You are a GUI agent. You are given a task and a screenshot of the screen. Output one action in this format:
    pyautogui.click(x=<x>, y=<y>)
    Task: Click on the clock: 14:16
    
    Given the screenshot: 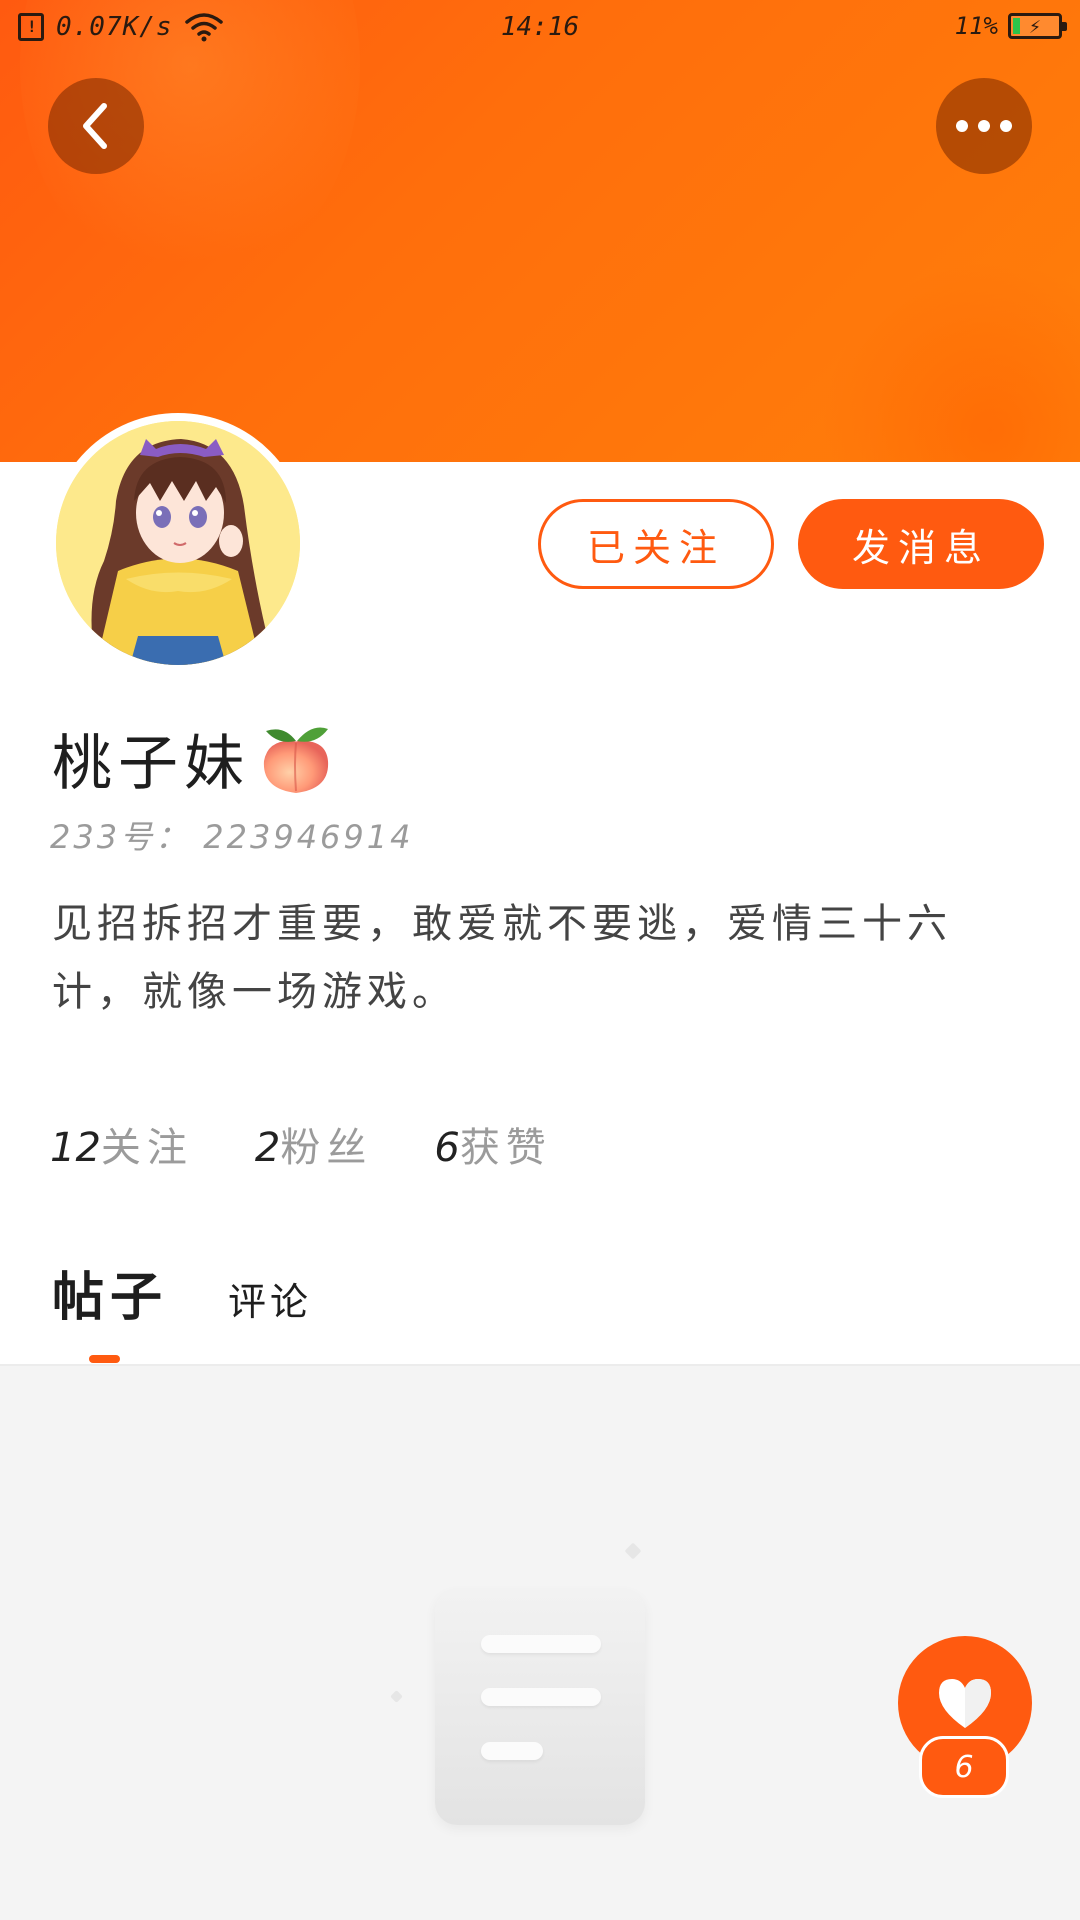 What is the action you would take?
    pyautogui.click(x=540, y=27)
    